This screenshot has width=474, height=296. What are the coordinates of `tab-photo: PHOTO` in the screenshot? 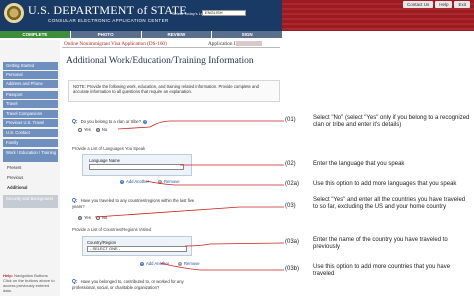 It's located at (105, 34).